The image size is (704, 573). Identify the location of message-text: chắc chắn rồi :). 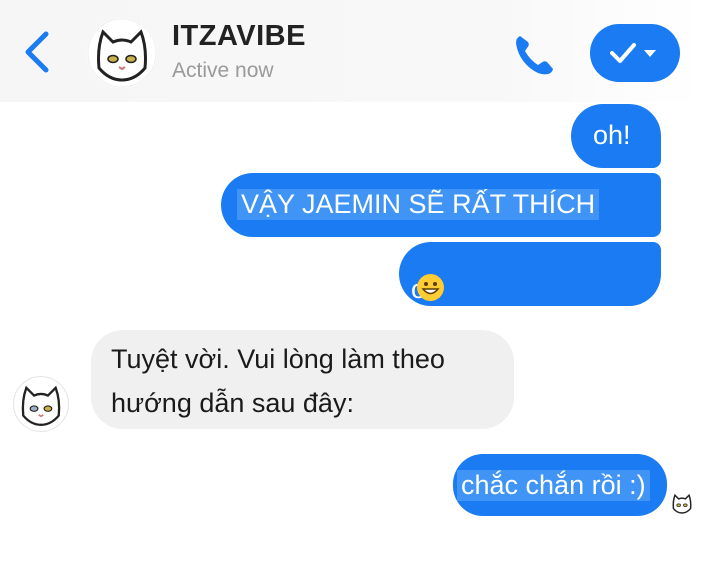
(553, 485).